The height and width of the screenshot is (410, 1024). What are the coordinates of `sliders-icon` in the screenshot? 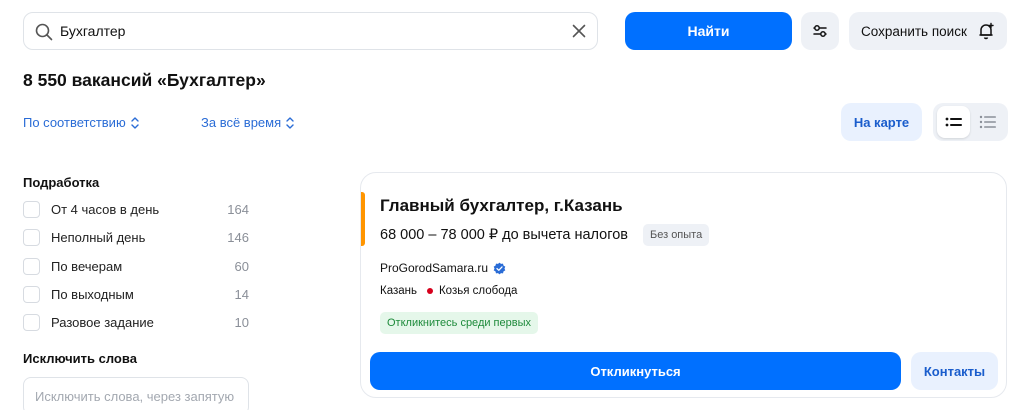 It's located at (820, 31).